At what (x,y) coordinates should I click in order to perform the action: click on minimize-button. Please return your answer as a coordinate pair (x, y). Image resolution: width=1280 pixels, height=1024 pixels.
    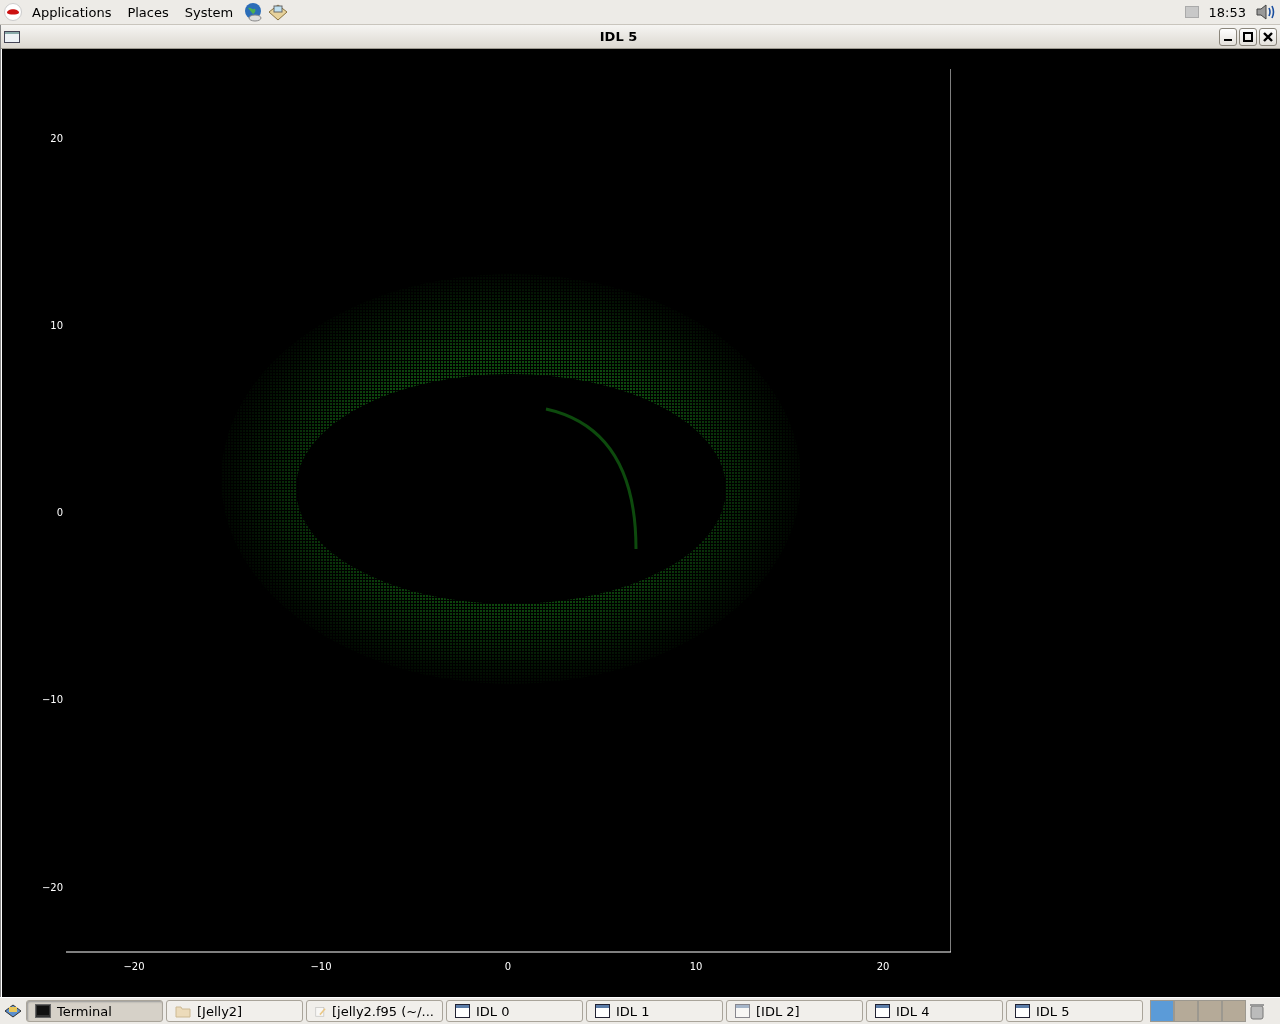
    Looking at the image, I should click on (1228, 36).